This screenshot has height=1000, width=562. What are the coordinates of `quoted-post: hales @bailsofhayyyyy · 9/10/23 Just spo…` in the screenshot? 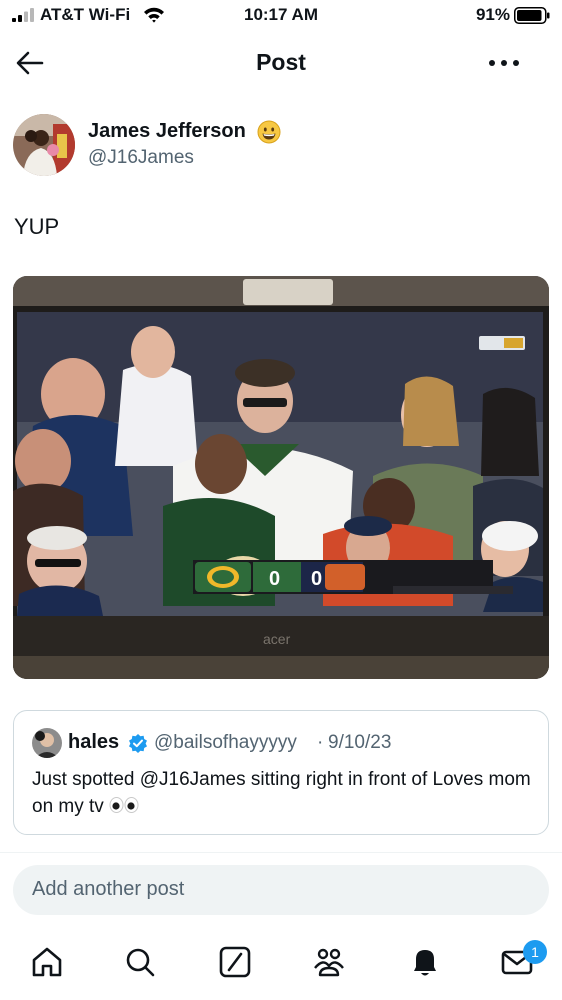 It's located at (281, 772).